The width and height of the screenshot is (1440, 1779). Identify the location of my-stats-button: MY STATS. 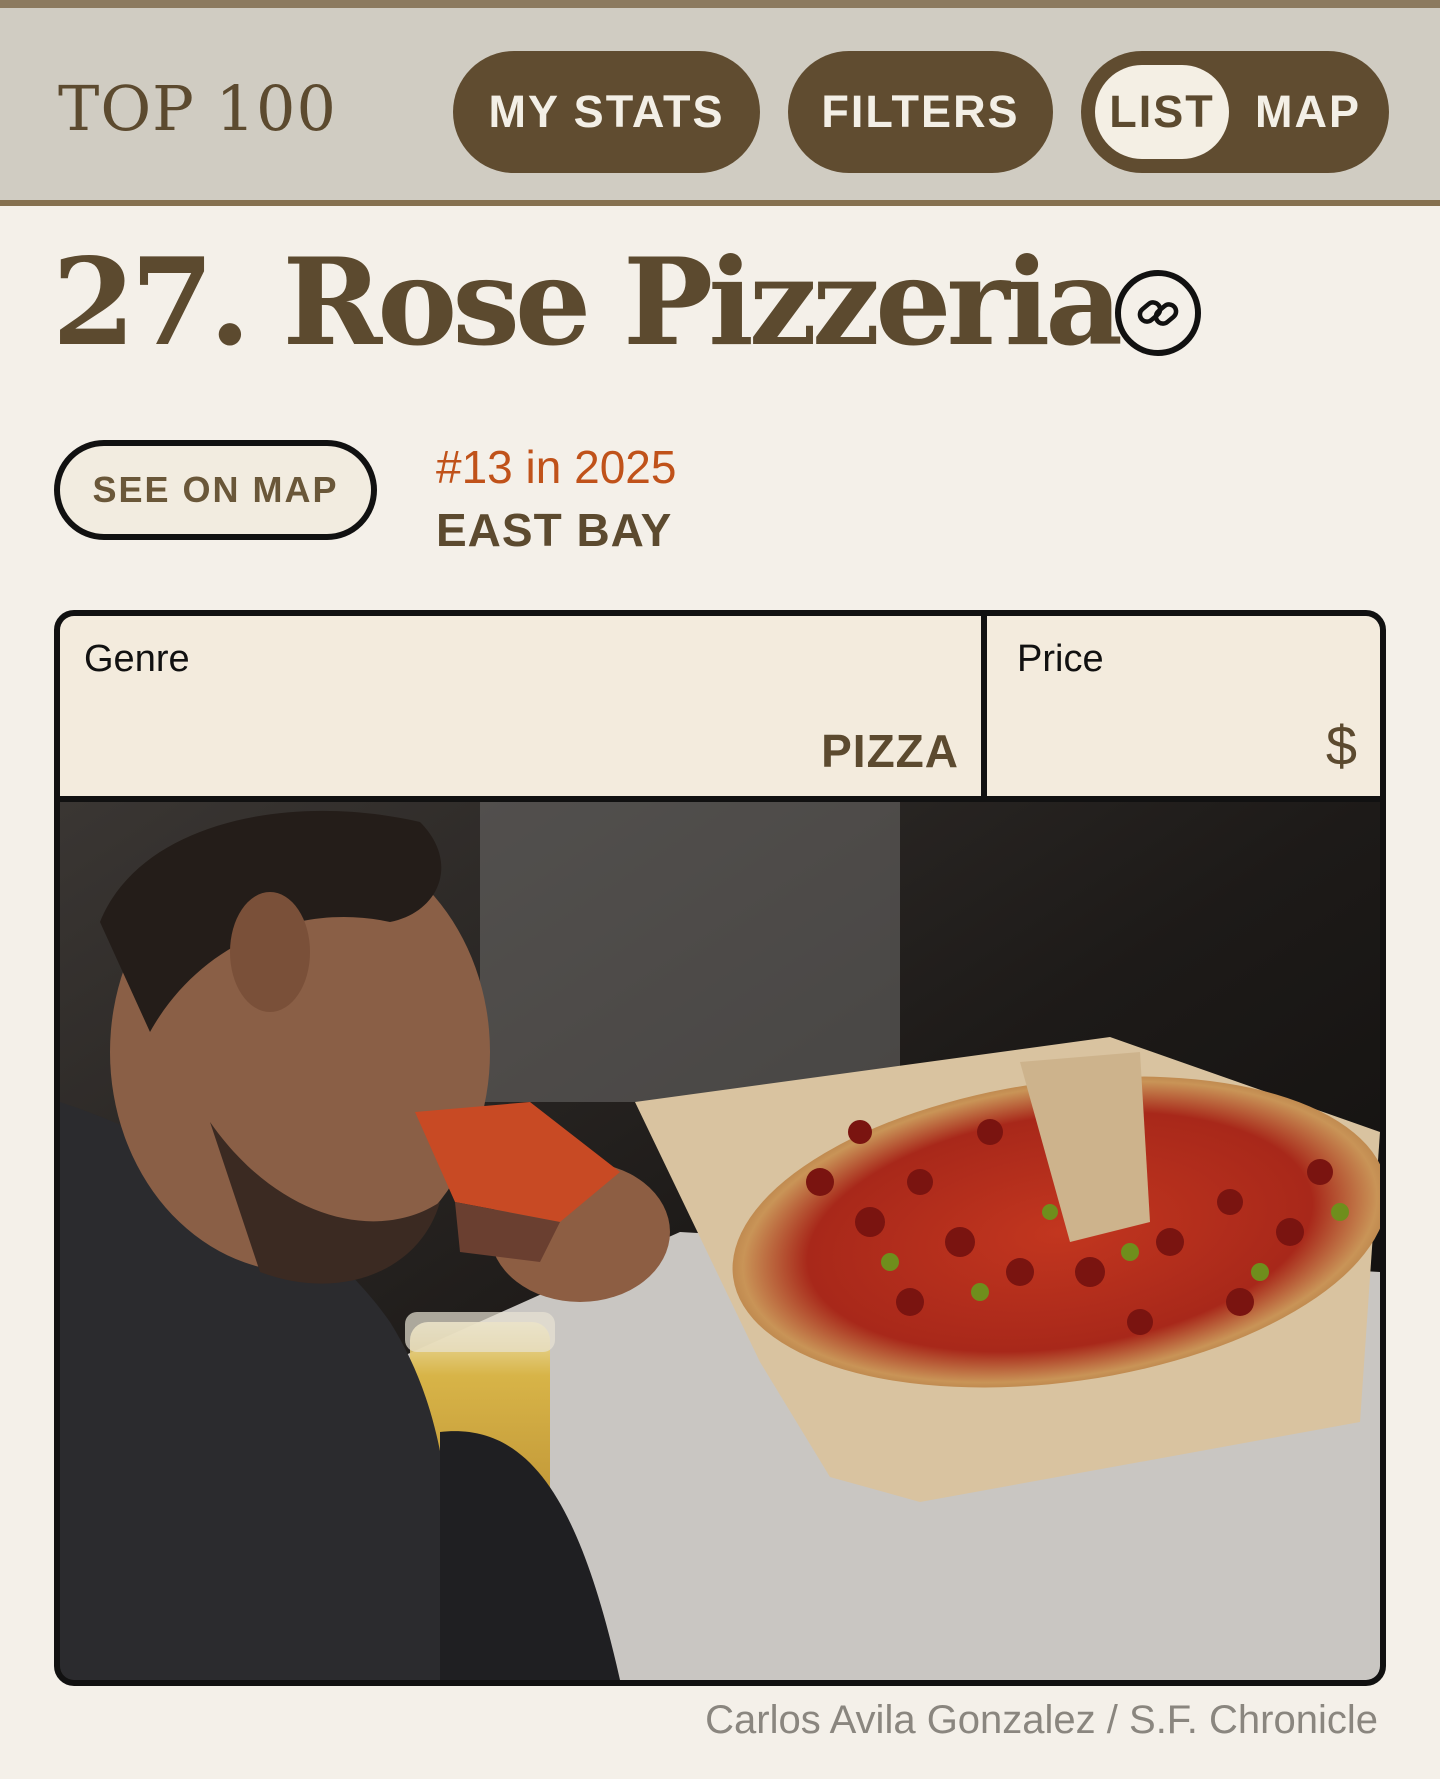
(606, 112).